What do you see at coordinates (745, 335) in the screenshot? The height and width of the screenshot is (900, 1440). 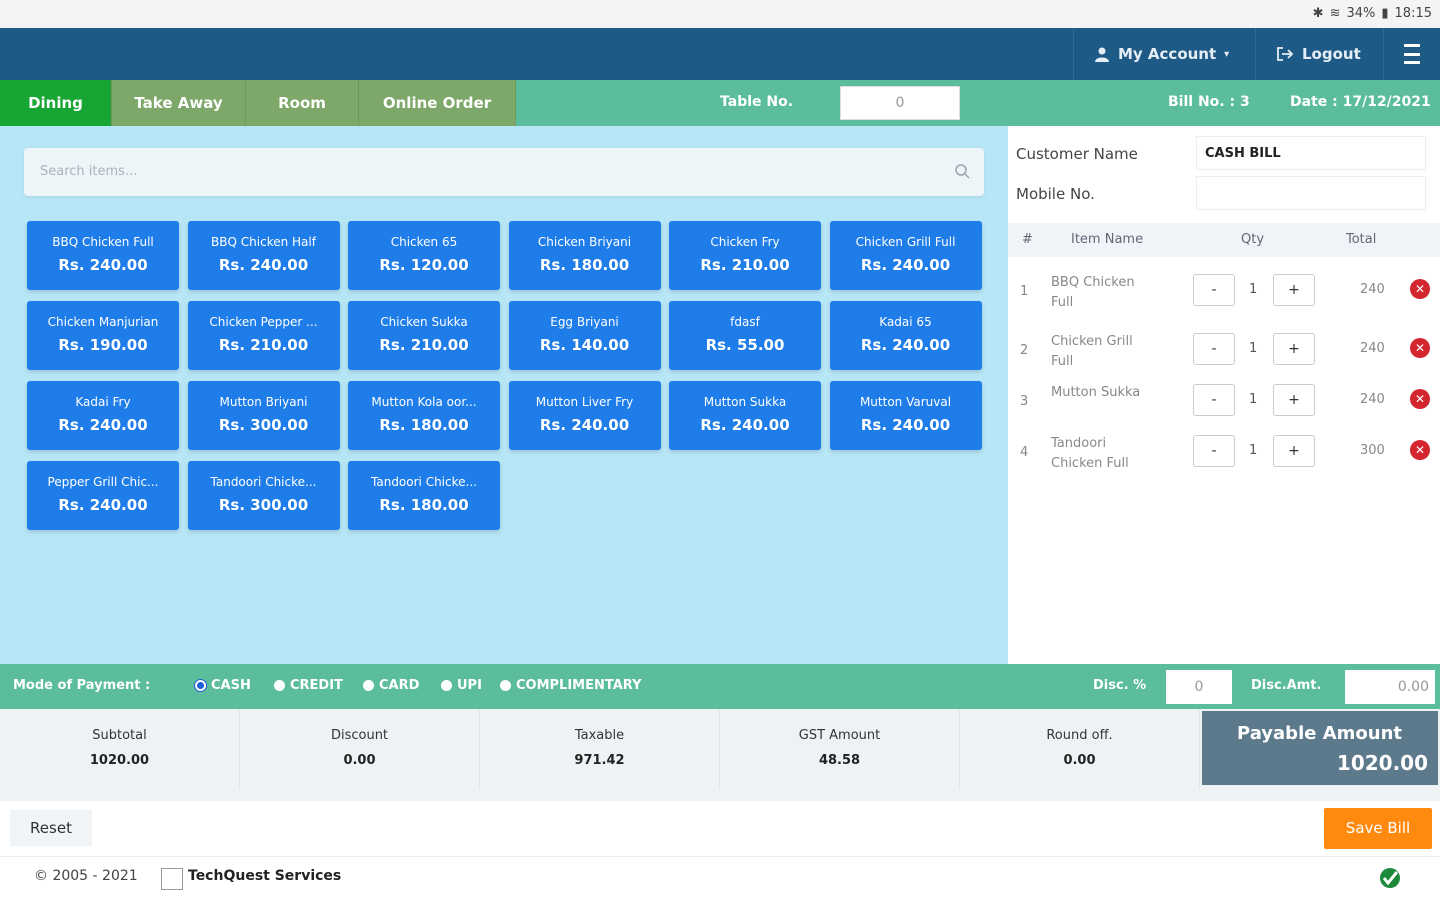 I see `menu-item-card: fdasf Rs. 55.00` at bounding box center [745, 335].